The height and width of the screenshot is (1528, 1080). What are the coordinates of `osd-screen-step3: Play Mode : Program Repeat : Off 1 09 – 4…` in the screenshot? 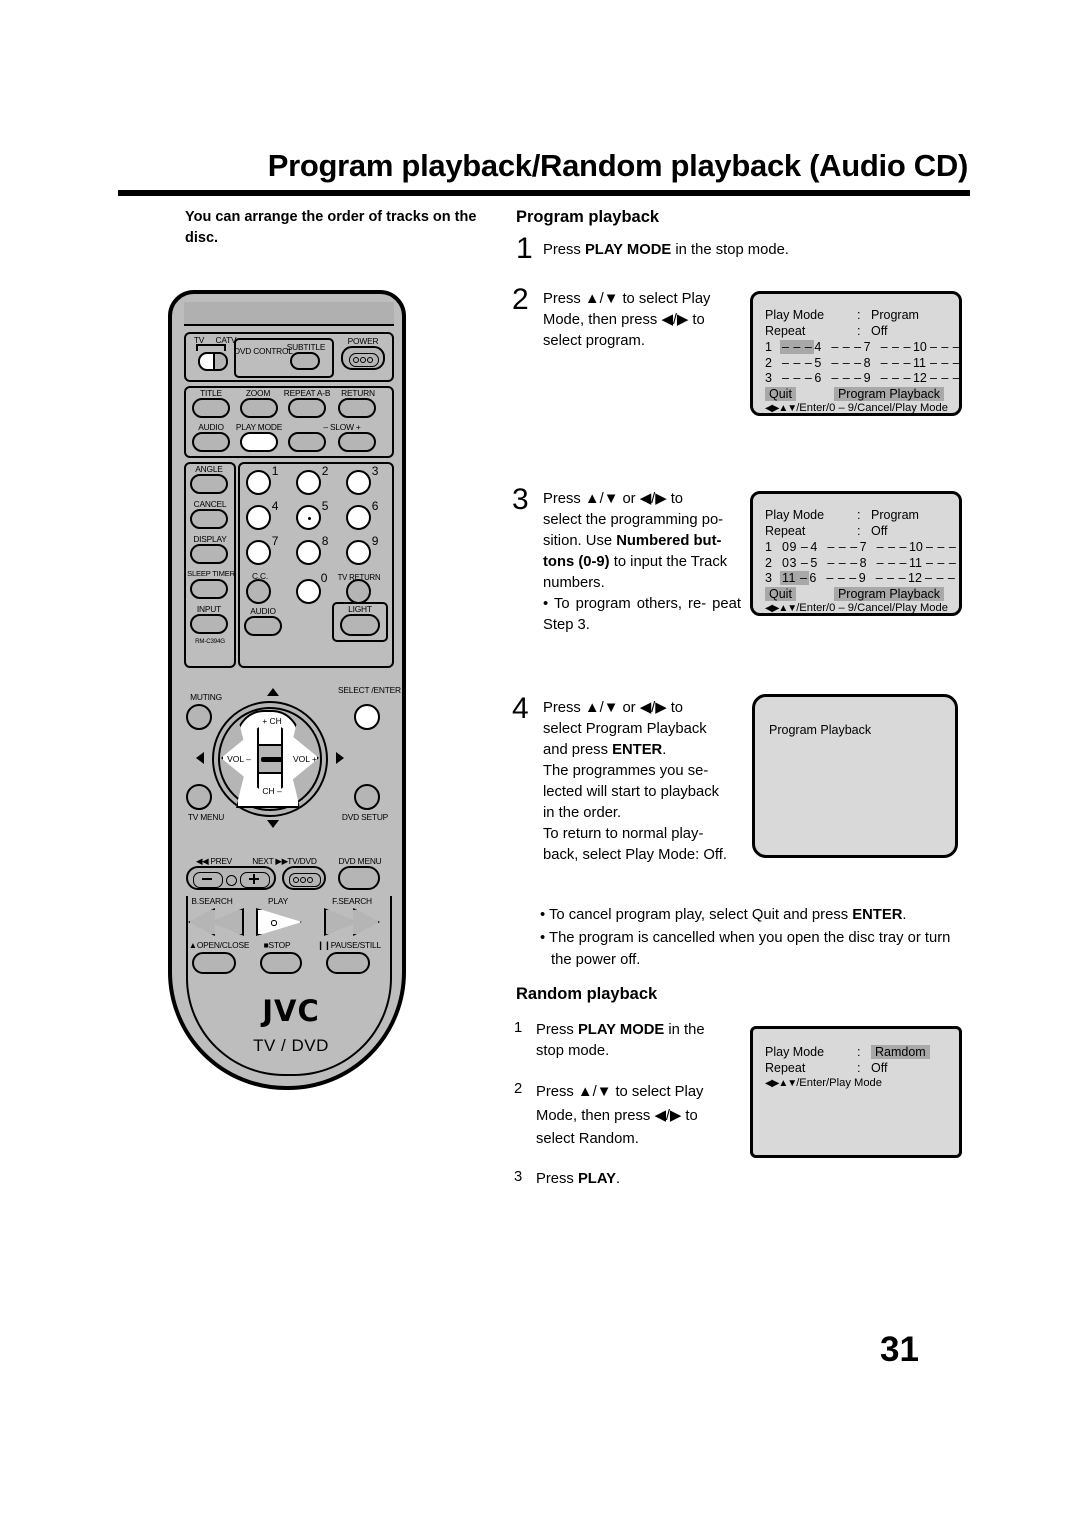 It's located at (856, 553).